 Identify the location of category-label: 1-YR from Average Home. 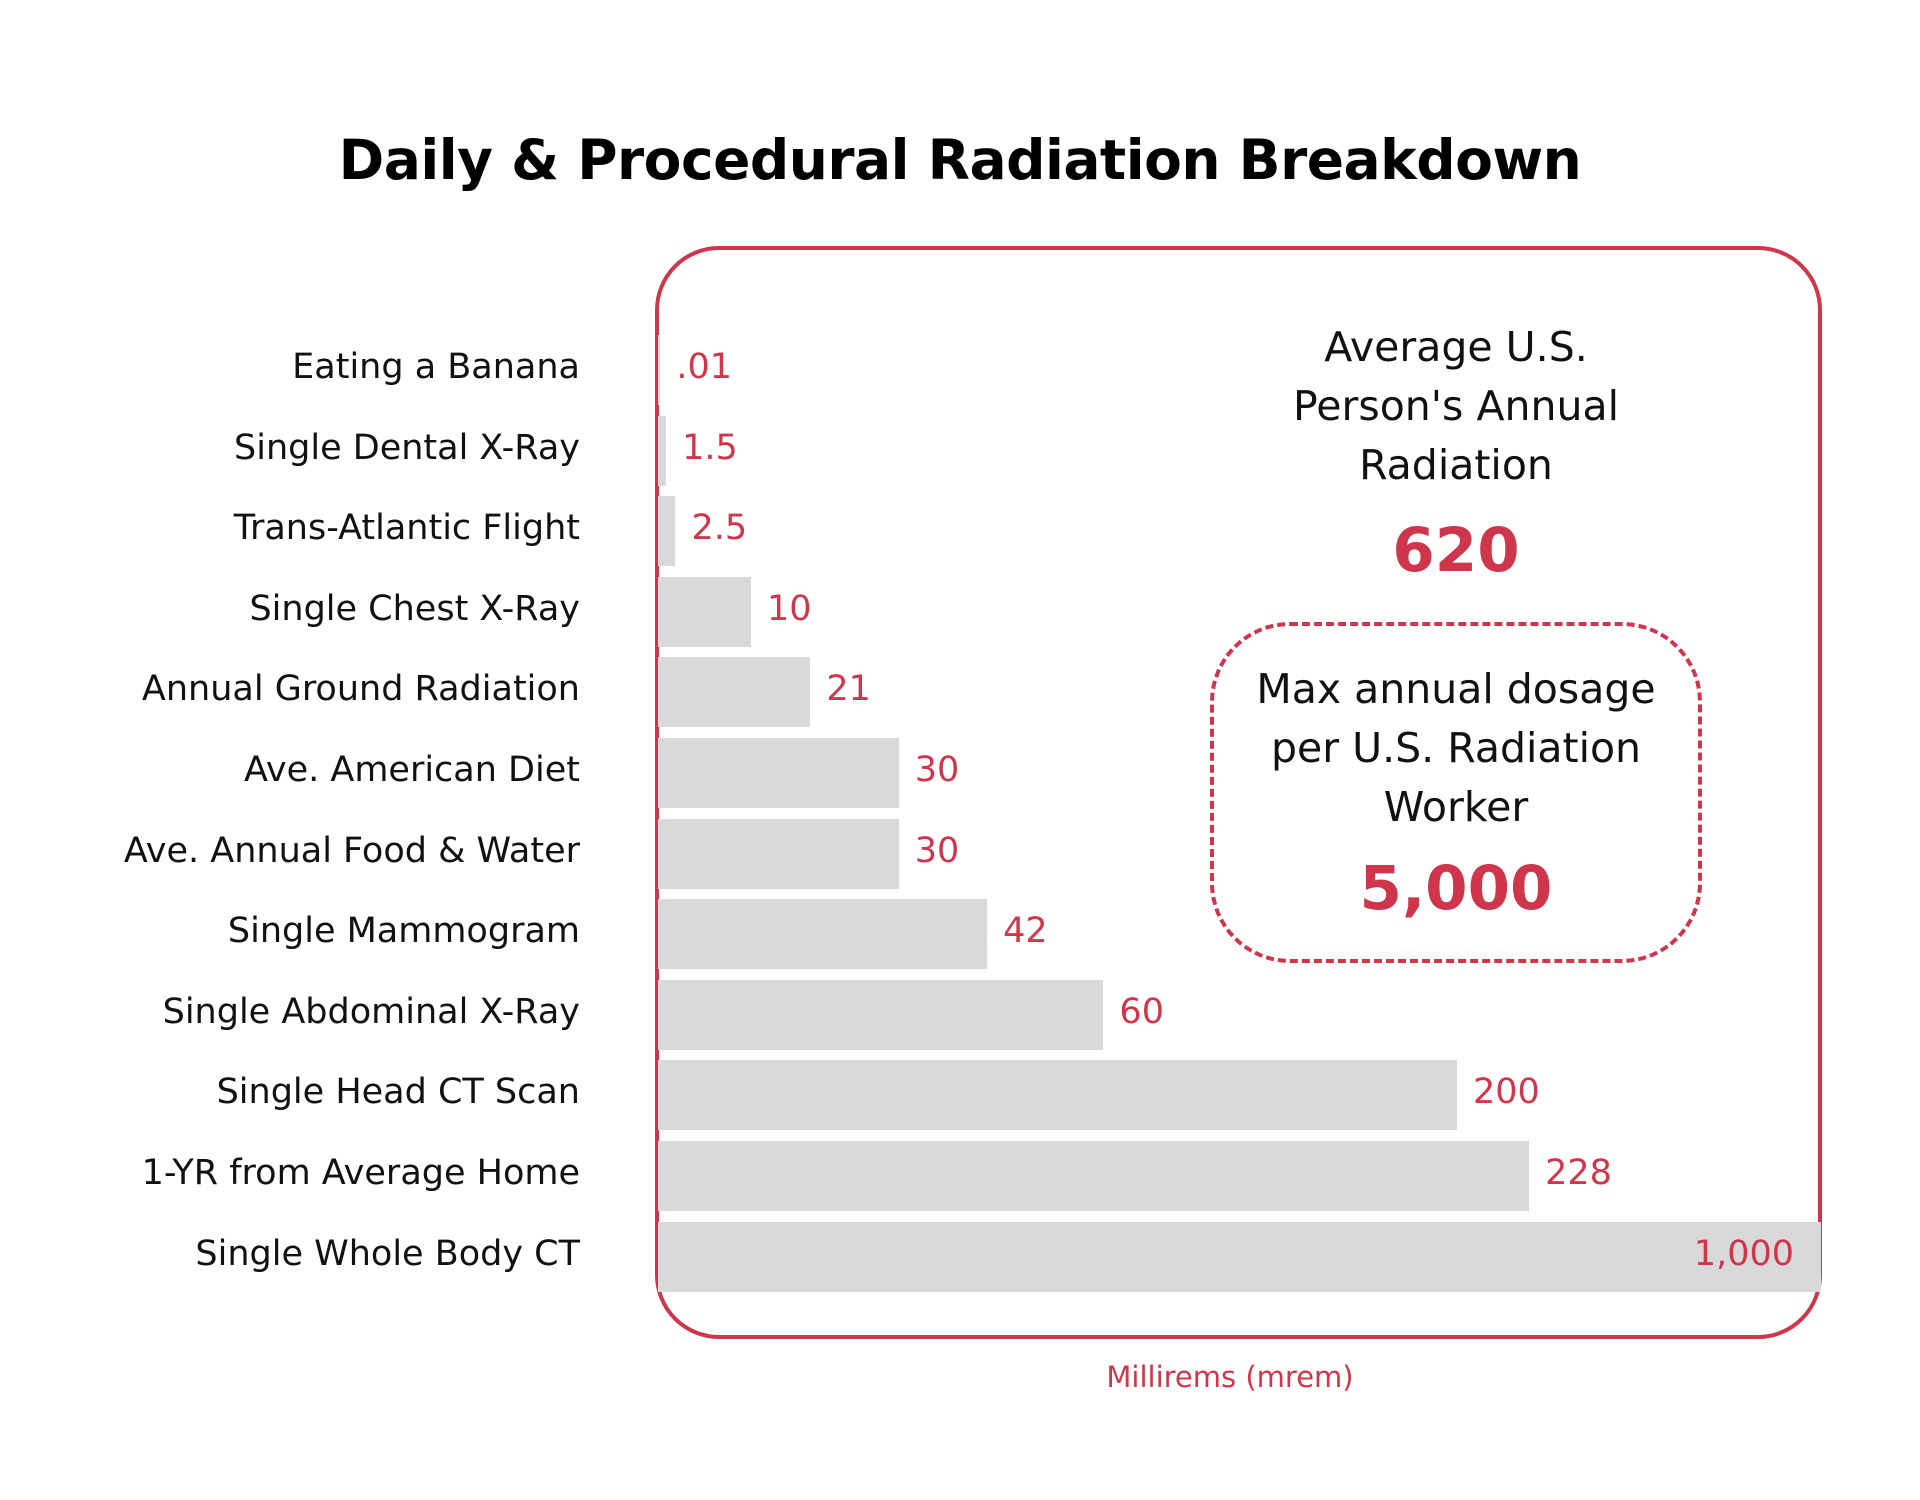
(360, 1173).